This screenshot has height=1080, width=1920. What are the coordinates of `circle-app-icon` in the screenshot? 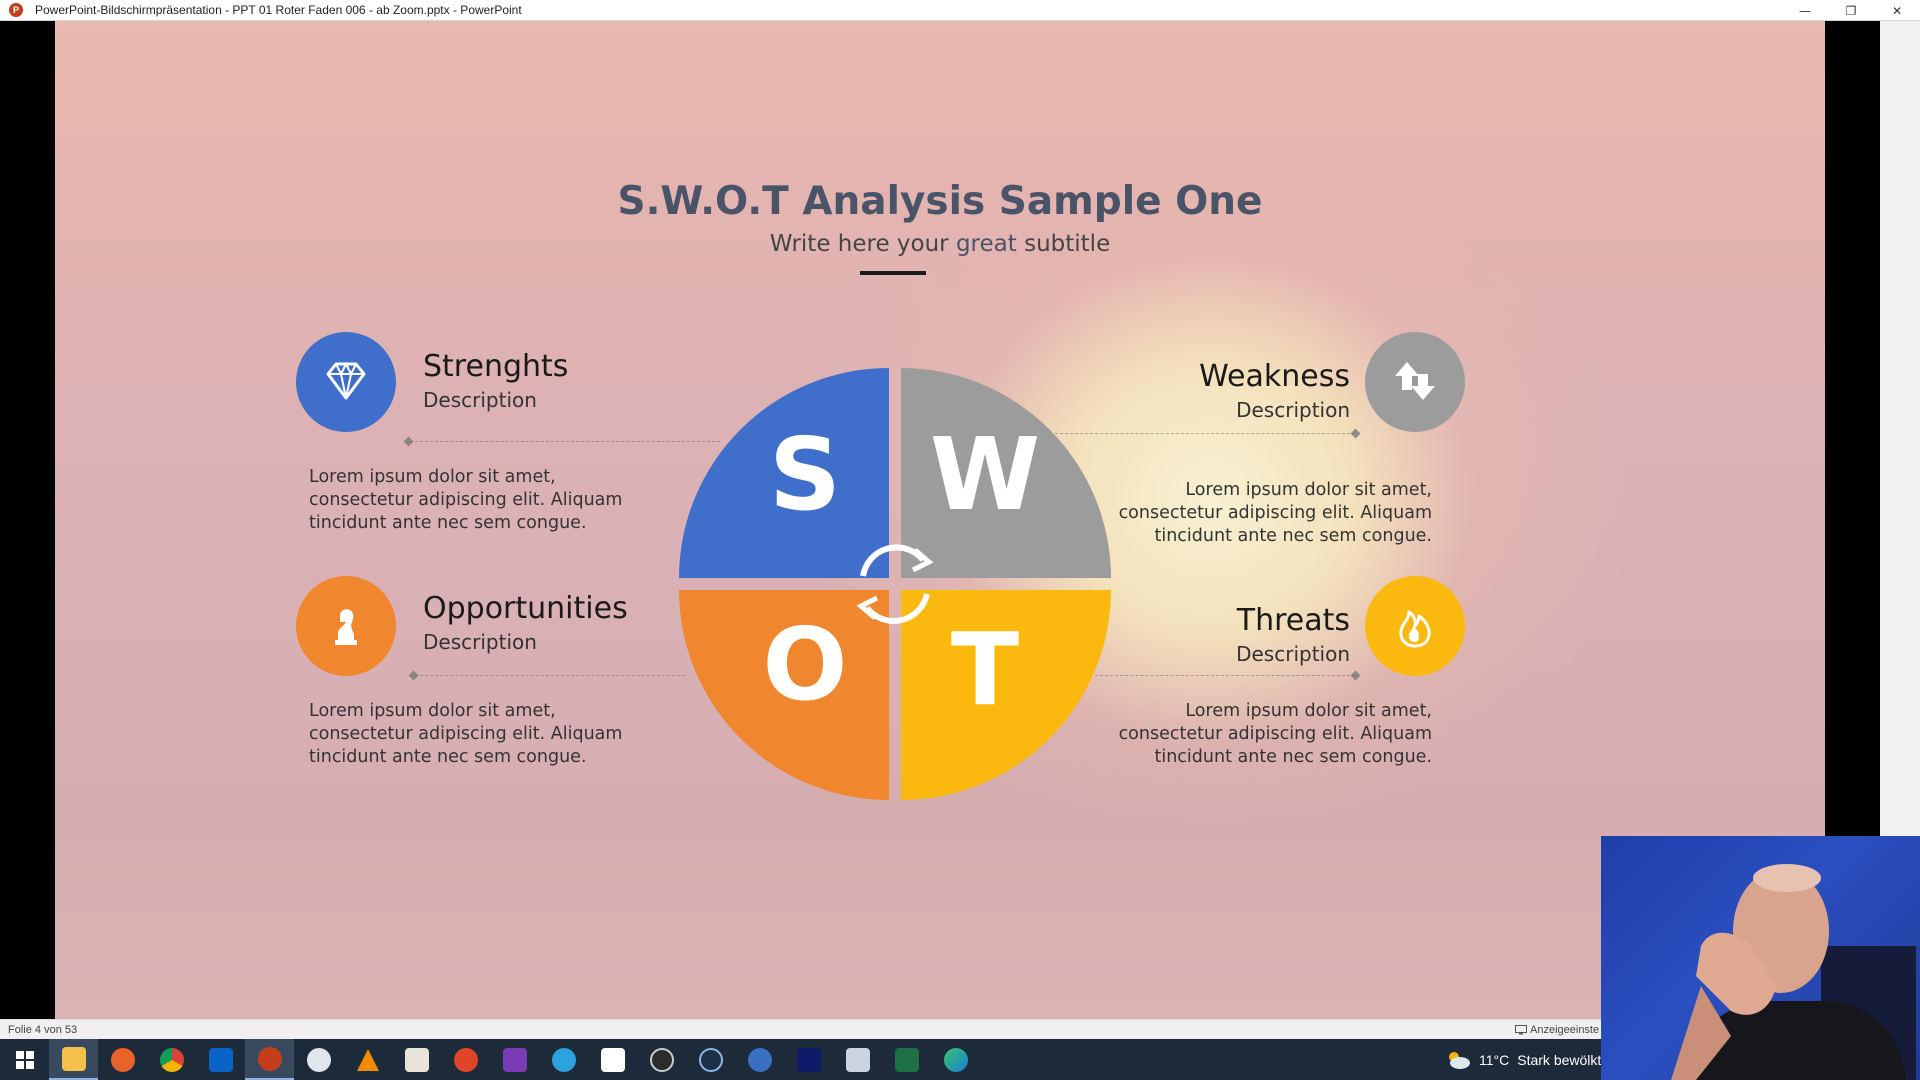 It's located at (710, 1059).